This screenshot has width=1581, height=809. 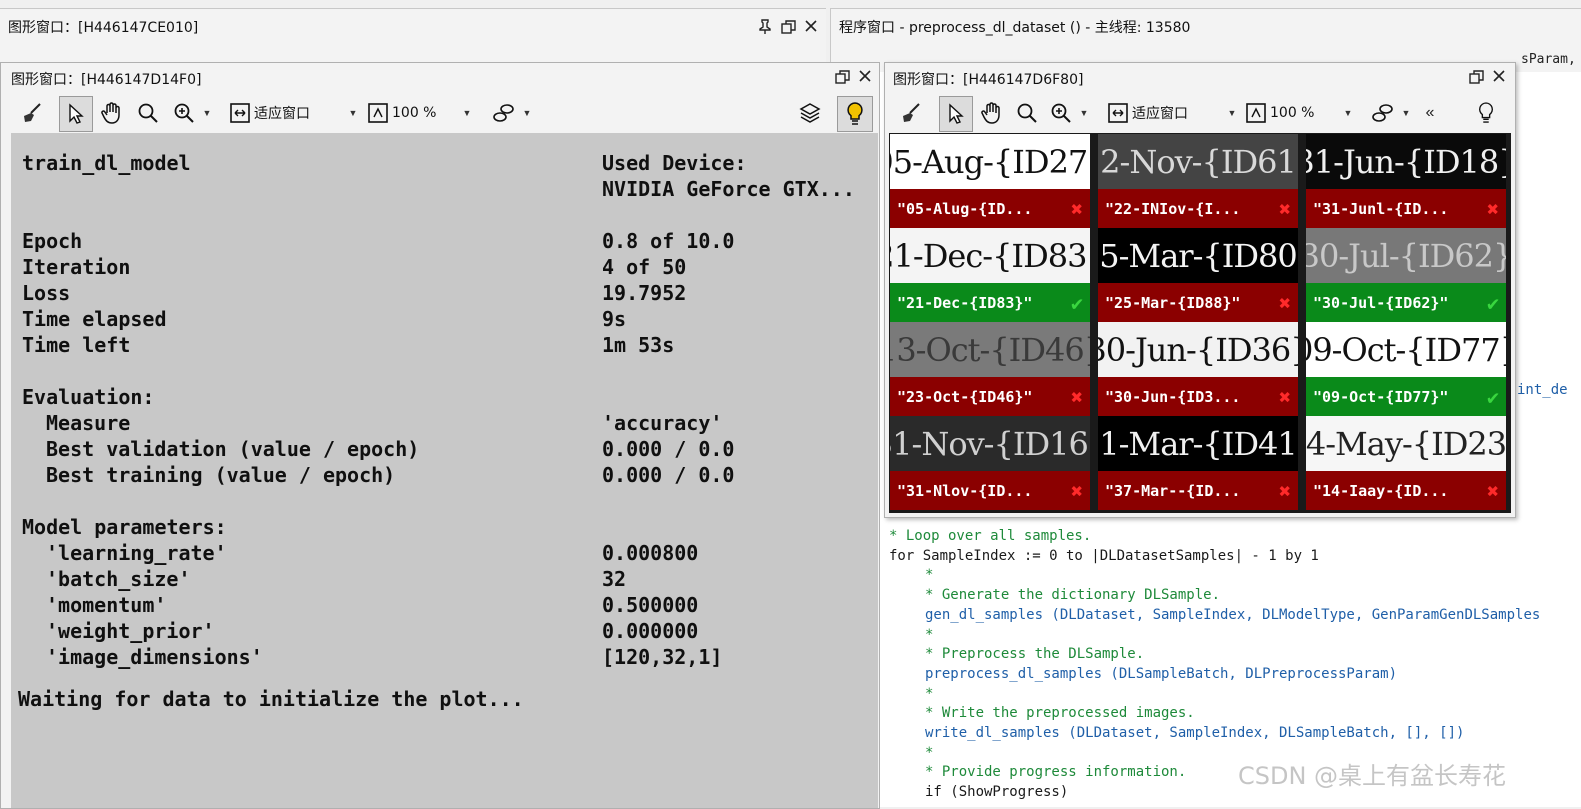 What do you see at coordinates (103, 28) in the screenshot?
I see `back-window-title: 图形窗口：[H446147CE010]` at bounding box center [103, 28].